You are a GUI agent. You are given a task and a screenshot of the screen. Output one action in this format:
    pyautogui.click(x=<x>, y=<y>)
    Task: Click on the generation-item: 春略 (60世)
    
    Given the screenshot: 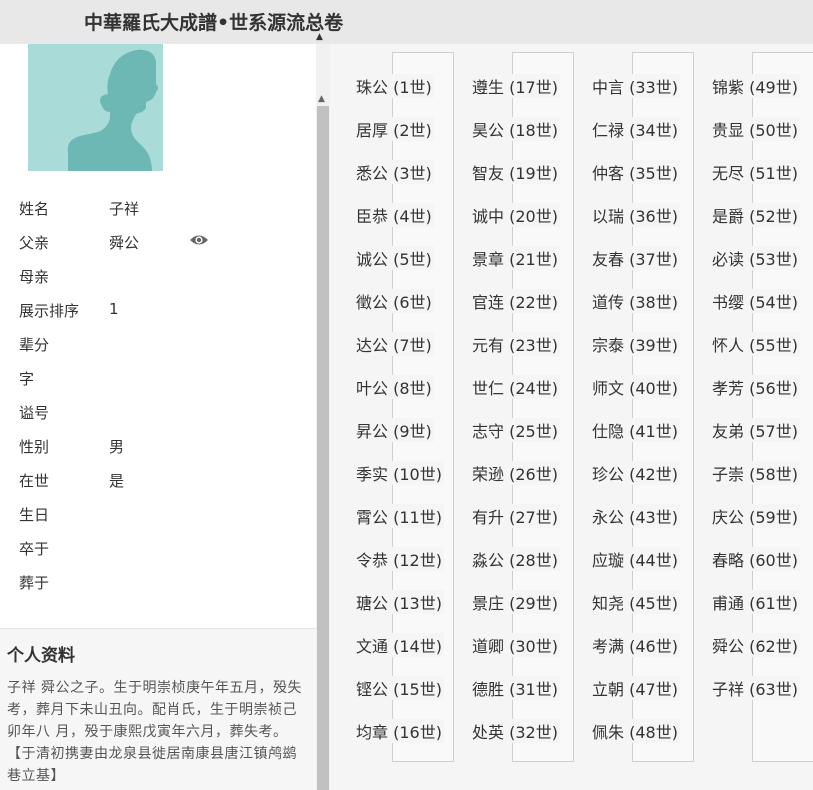 What is the action you would take?
    pyautogui.click(x=755, y=559)
    